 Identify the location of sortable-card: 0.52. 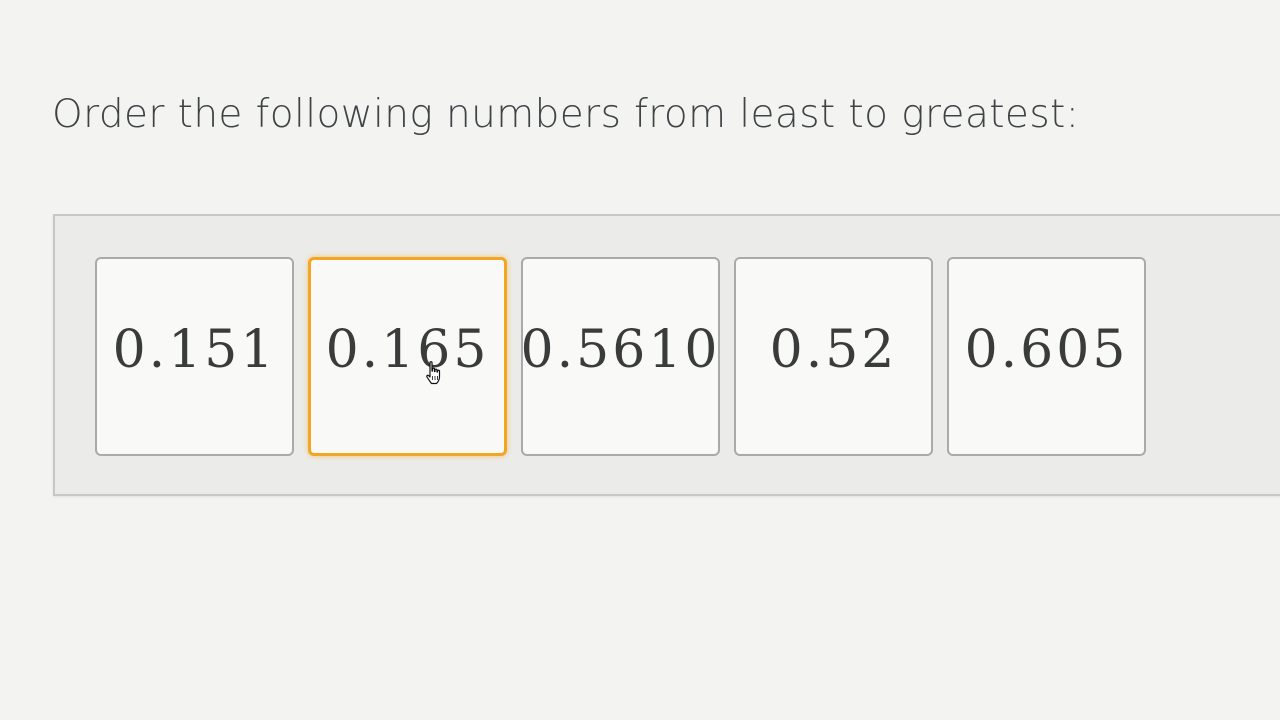
(833, 356).